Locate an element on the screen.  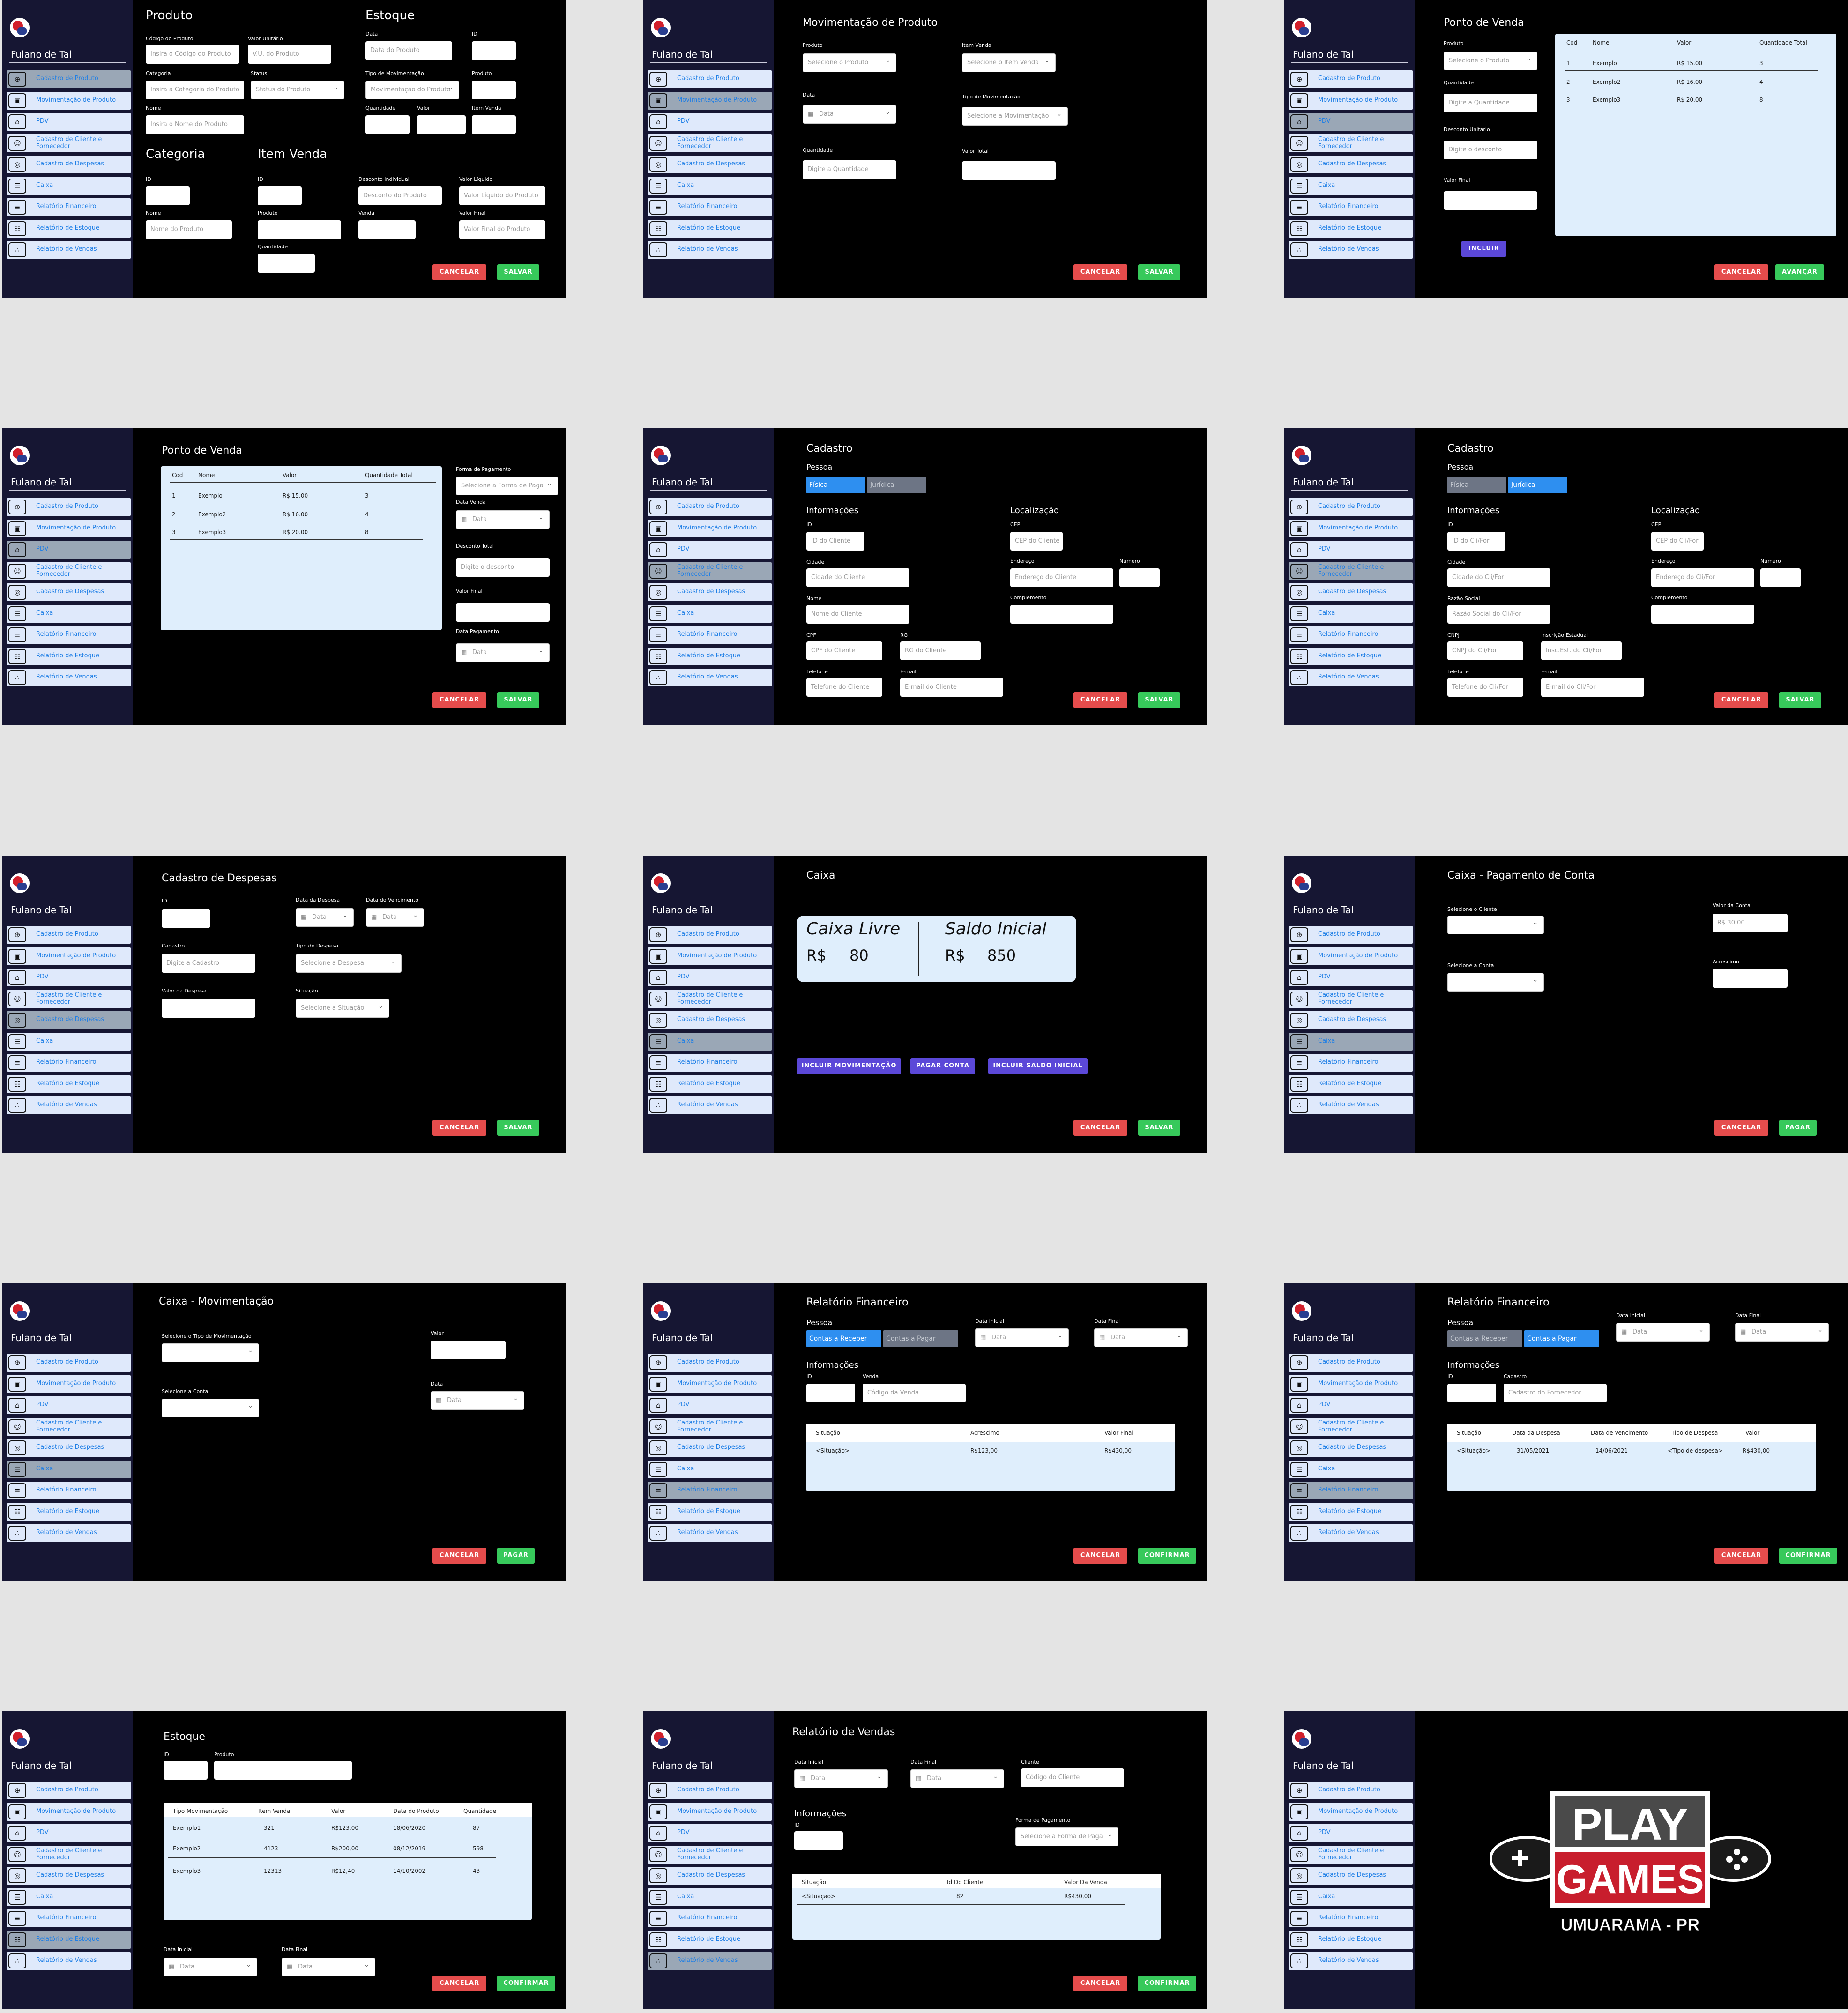
tipo-mov-select: Movimentação do Produto is located at coordinates (412, 90).